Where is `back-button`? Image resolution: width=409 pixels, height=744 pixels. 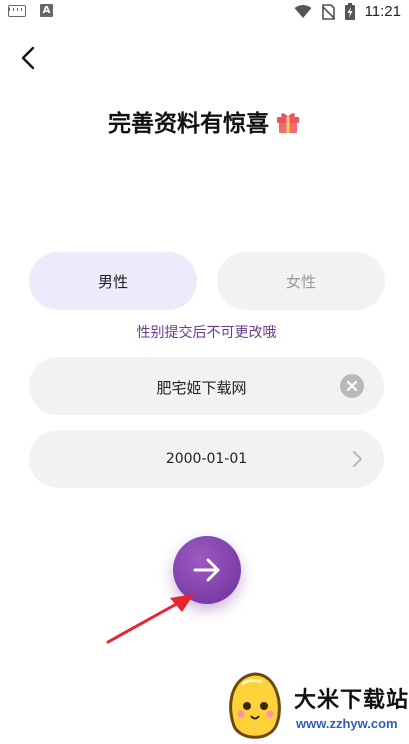 back-button is located at coordinates (28, 58).